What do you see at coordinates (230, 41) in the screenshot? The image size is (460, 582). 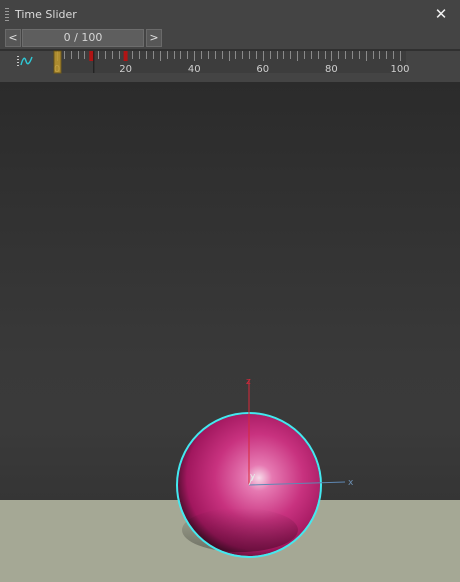 I see `time-slider-panel: Time Slider ✕ < 0 / 100 > 020406080100` at bounding box center [230, 41].